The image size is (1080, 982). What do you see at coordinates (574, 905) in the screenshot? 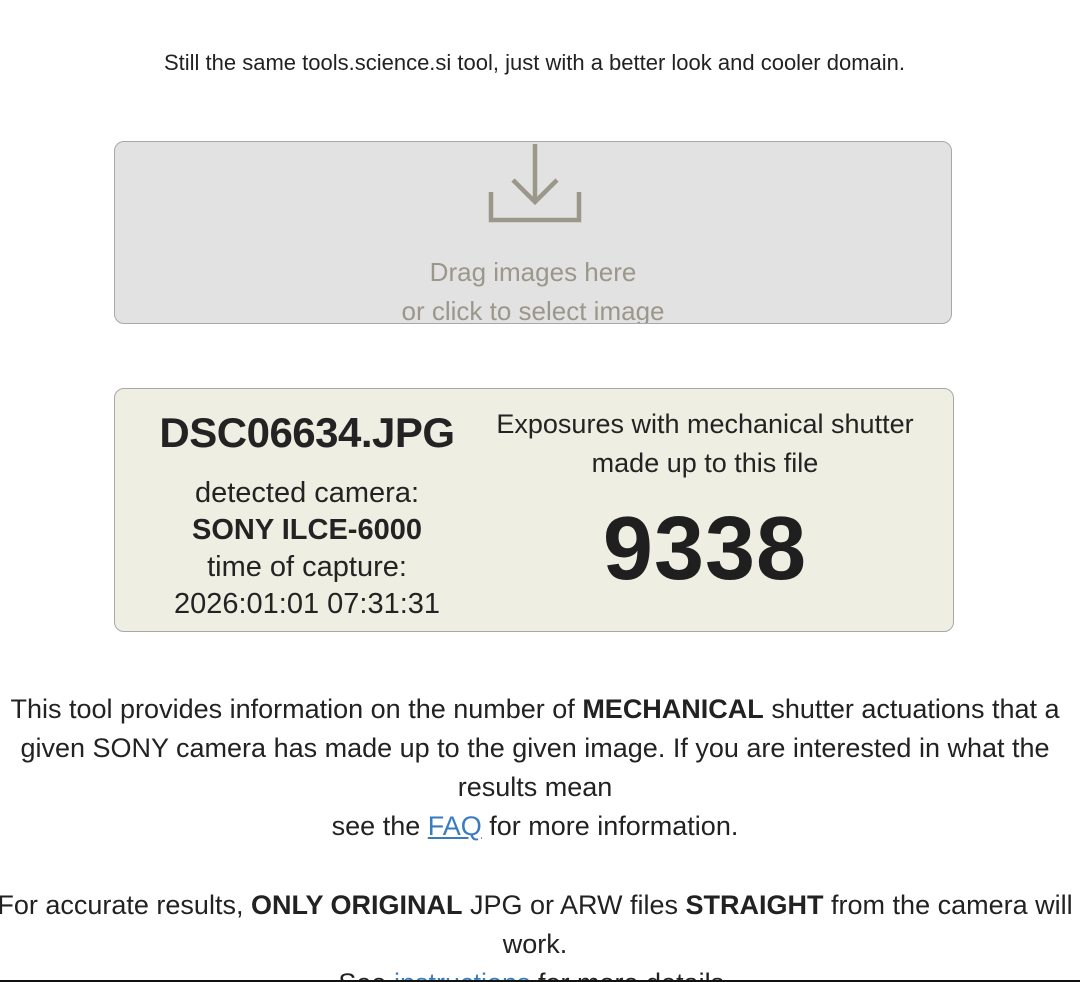
I see `info-text: JPG or ARW files` at bounding box center [574, 905].